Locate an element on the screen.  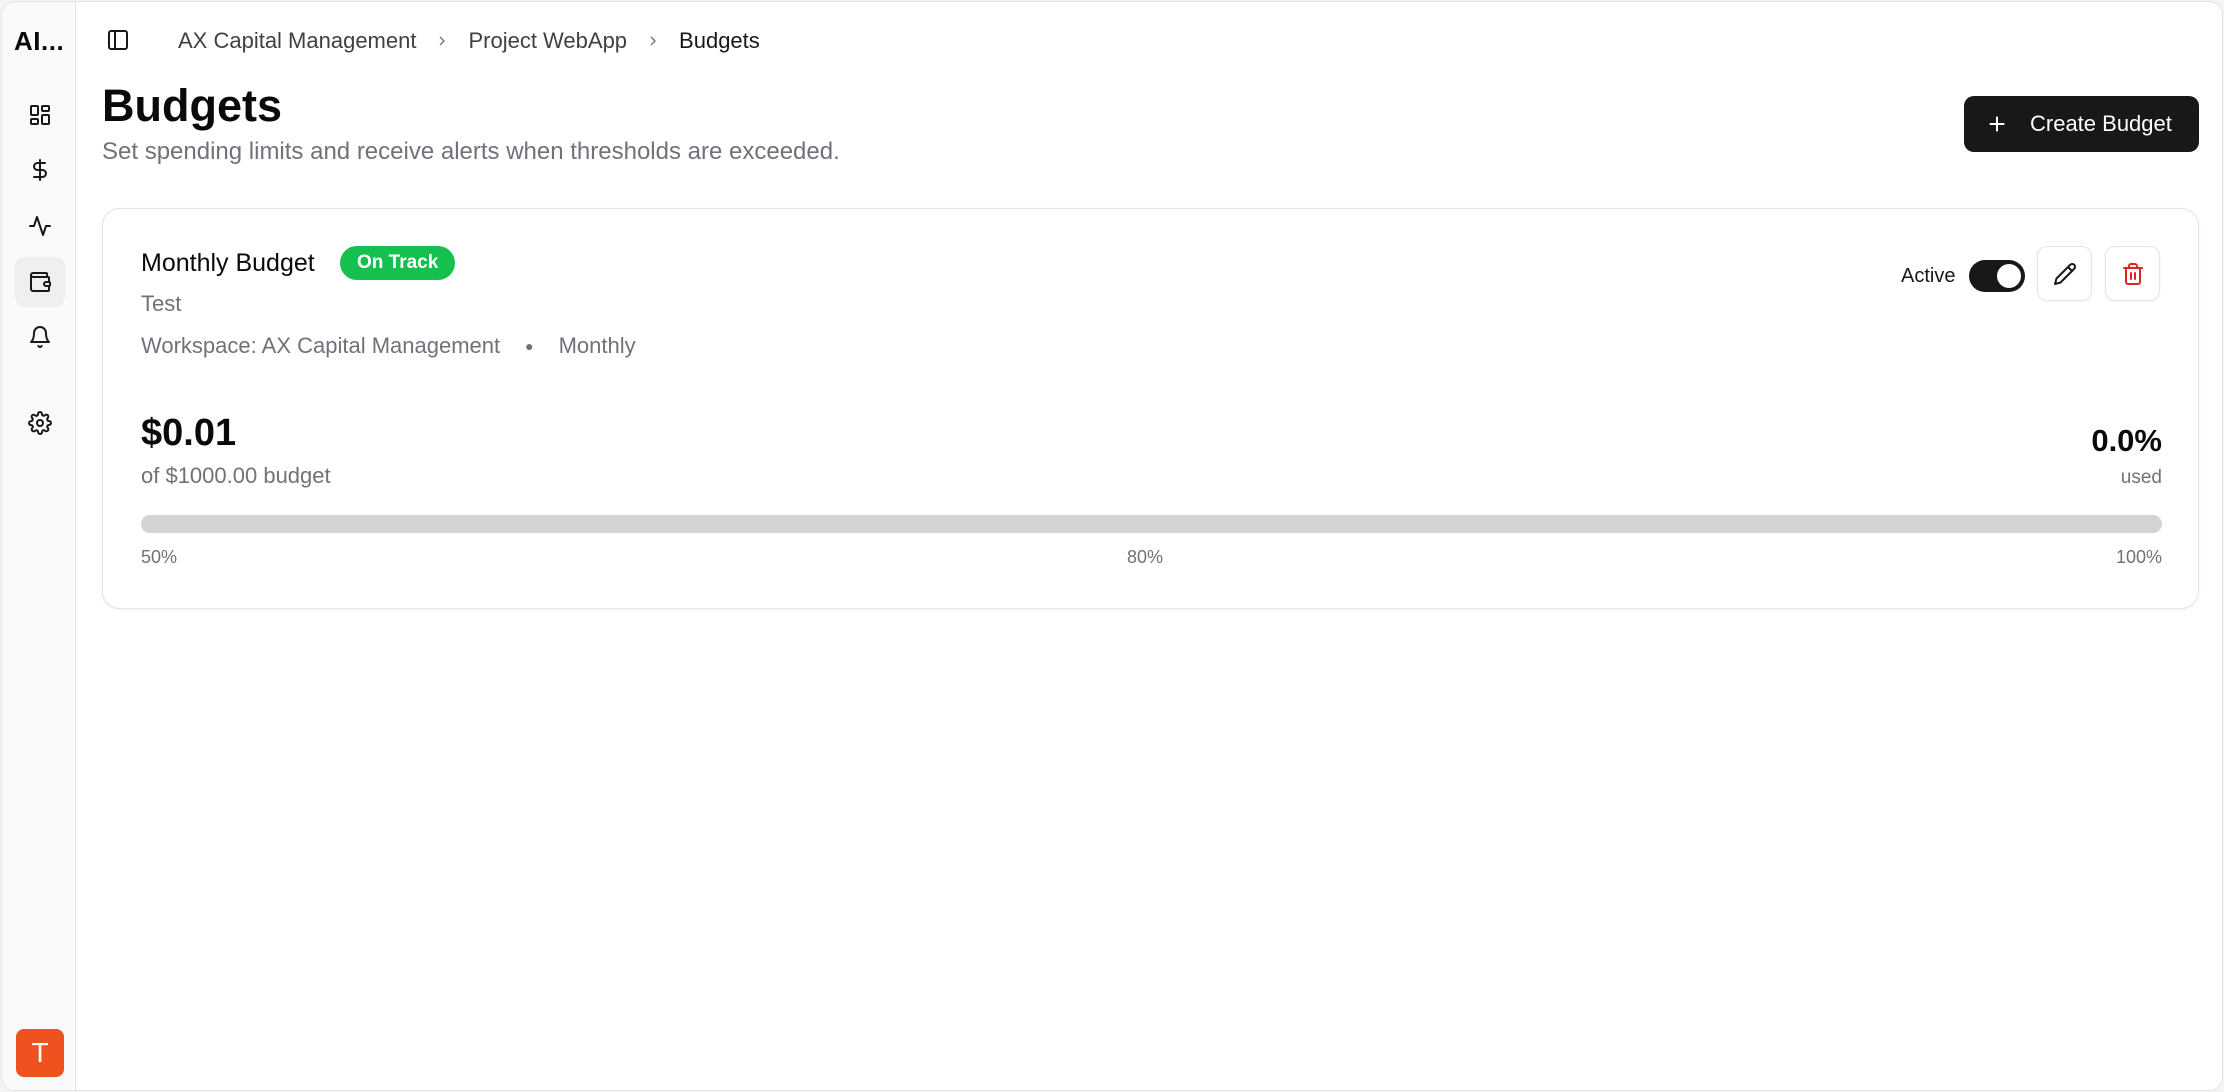
used-label: used is located at coordinates (2141, 477).